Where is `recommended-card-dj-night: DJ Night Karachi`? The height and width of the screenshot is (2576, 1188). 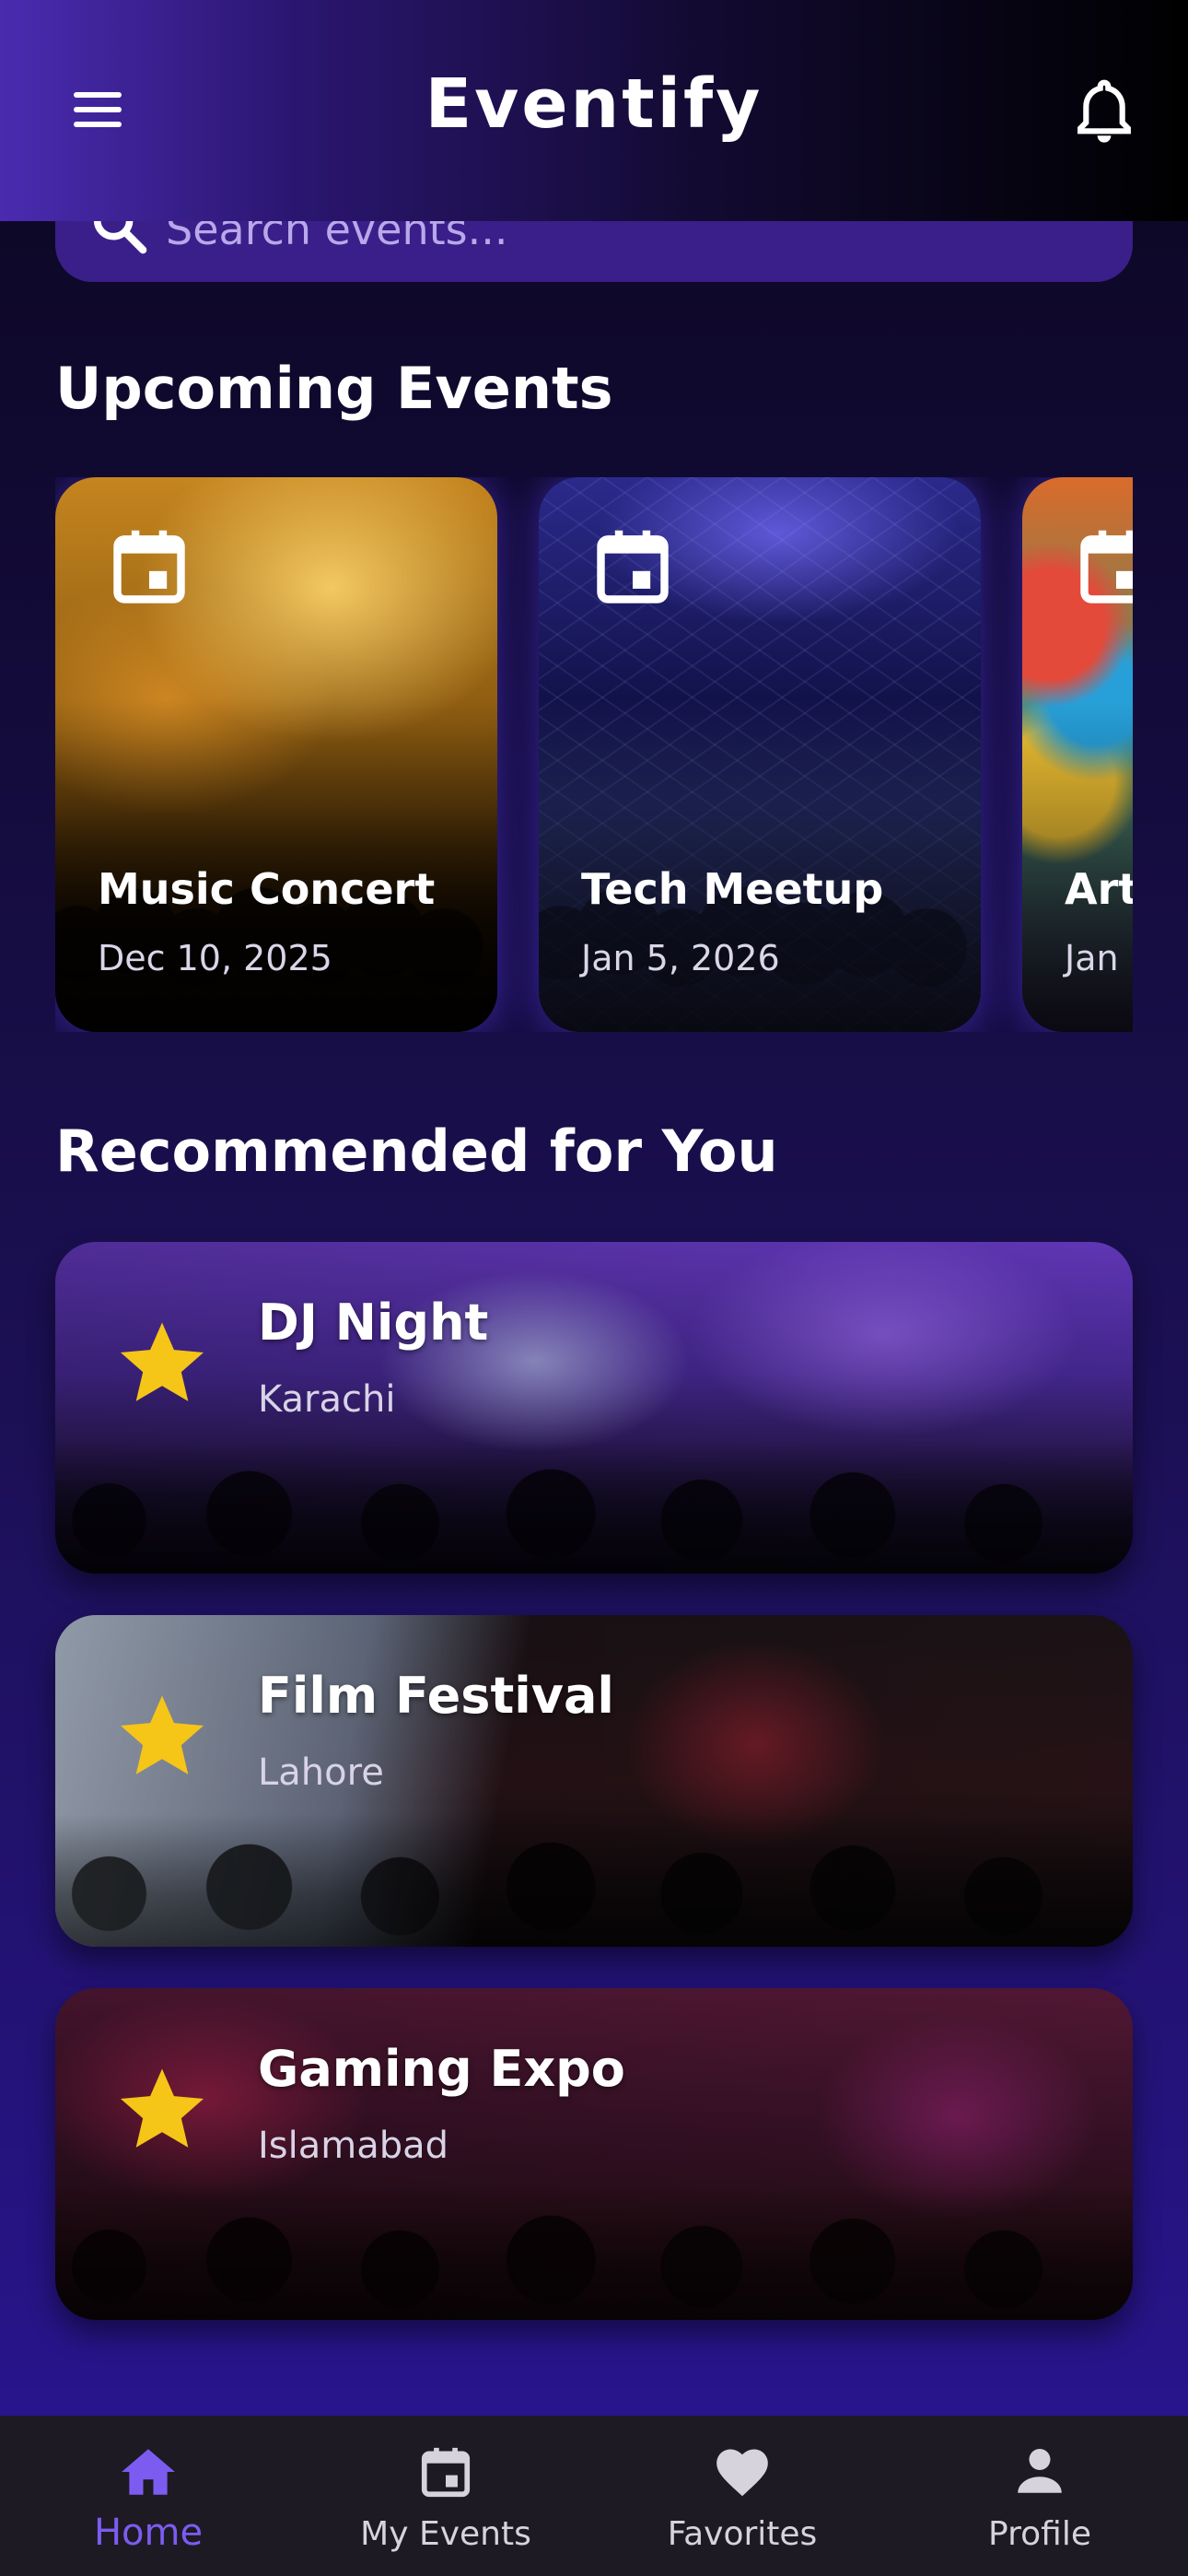
recommended-card-dj-night: DJ Night Karachi is located at coordinates (594, 1408).